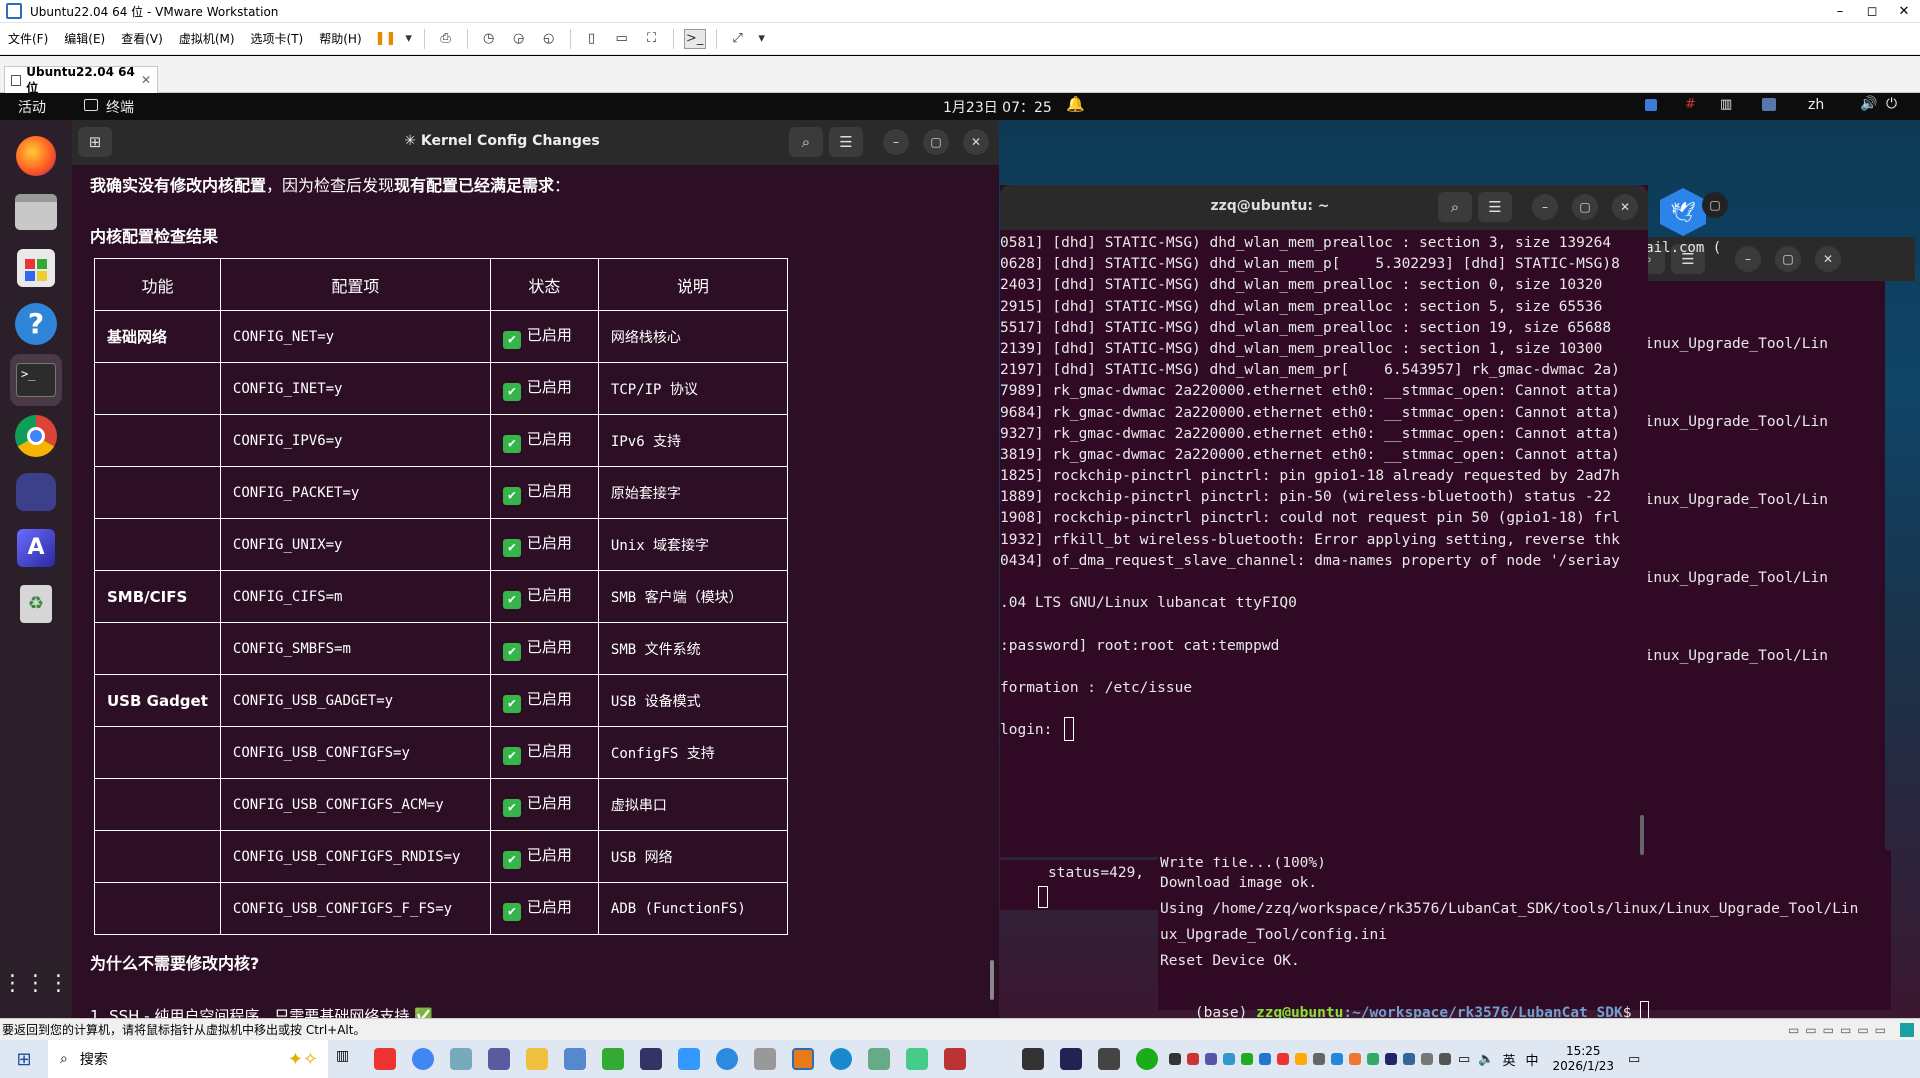  I want to click on wps-icon, so click(385, 1059).